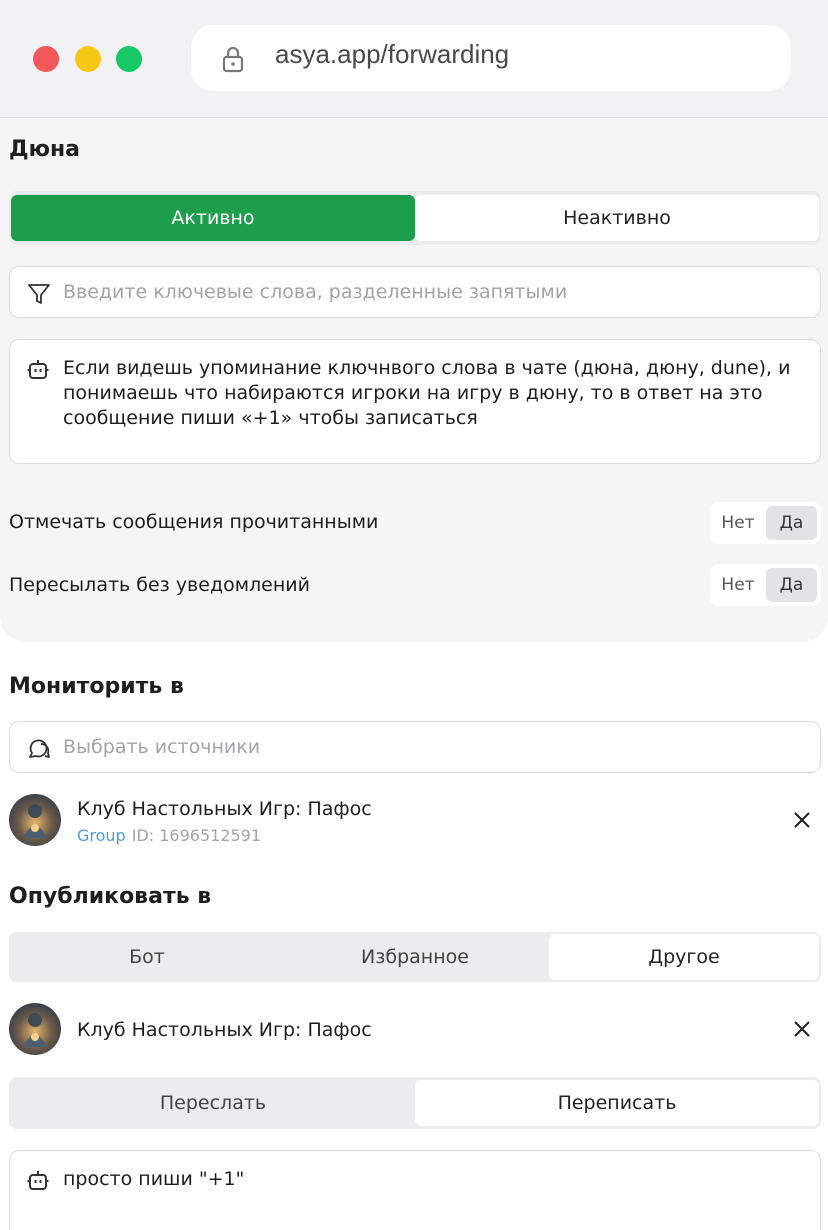 The image size is (828, 1230). Describe the element at coordinates (791, 523) in the screenshot. I see `mark-read-yes: Да` at that location.